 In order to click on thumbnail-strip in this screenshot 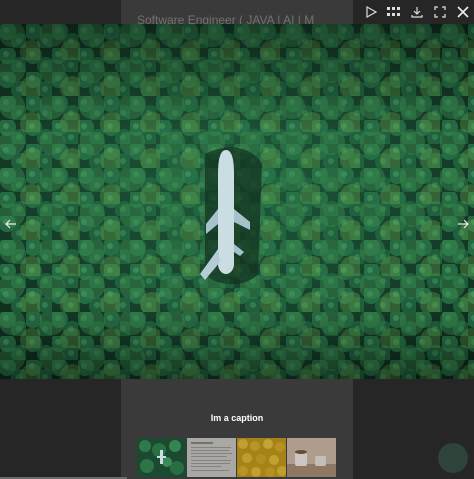, I will do `click(236, 457)`.